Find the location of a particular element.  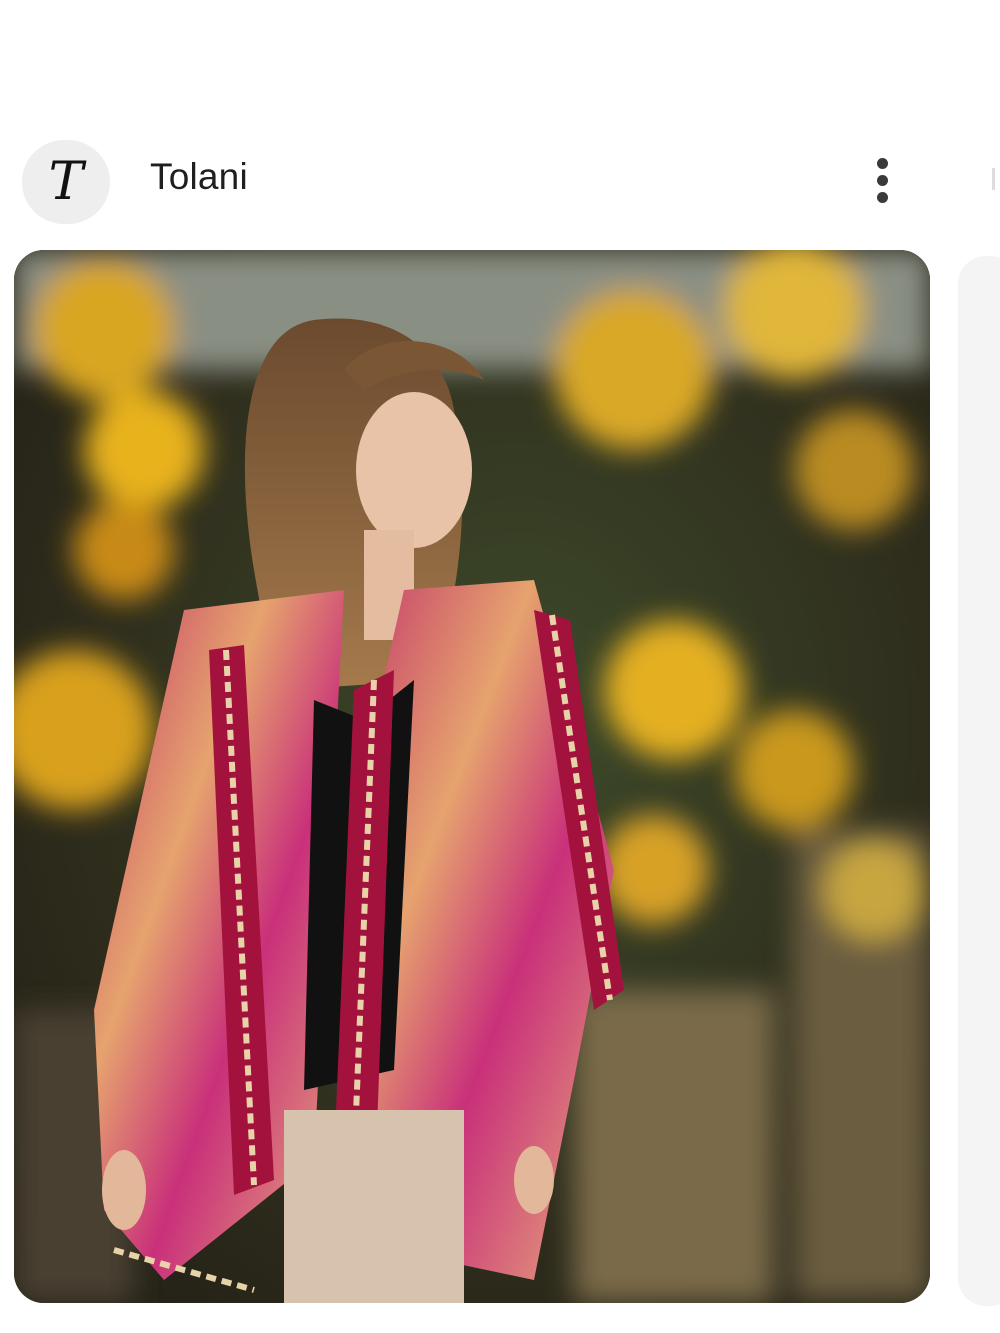

avatar-letter: T is located at coordinates (66, 182).